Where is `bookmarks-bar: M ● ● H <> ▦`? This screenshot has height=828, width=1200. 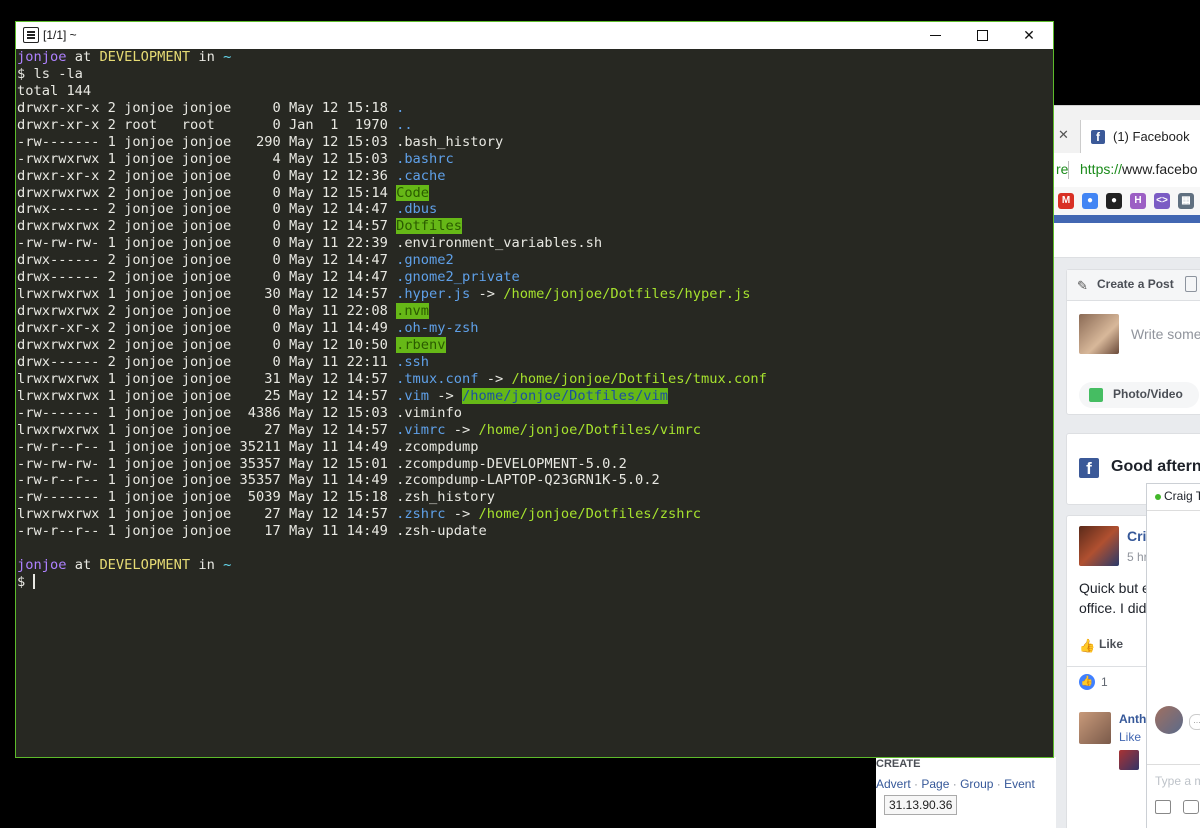 bookmarks-bar: M ● ● H <> ▦ is located at coordinates (1127, 201).